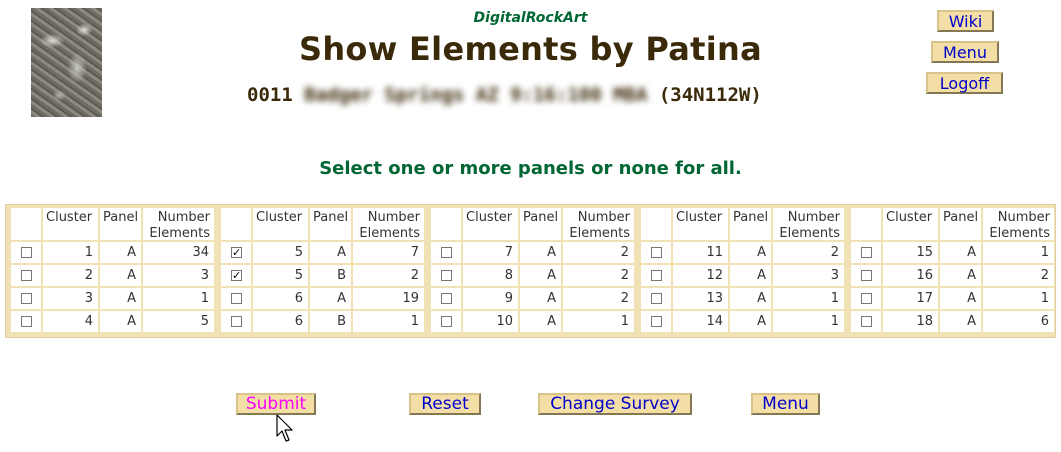 This screenshot has height=452, width=1061. I want to click on cluster-value: 11, so click(700, 252).